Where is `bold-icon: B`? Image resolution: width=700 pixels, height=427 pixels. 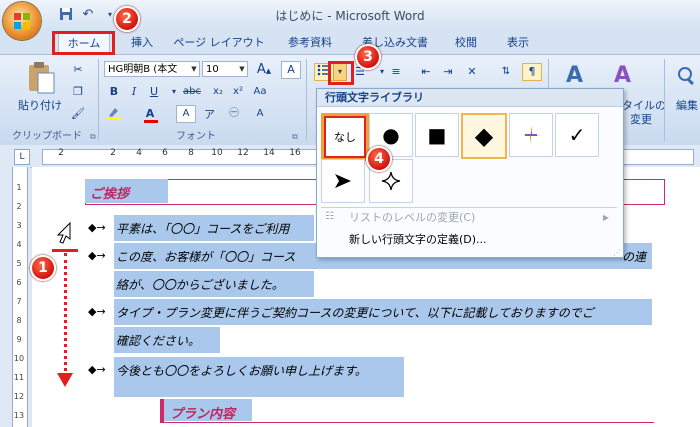 bold-icon: B is located at coordinates (114, 92).